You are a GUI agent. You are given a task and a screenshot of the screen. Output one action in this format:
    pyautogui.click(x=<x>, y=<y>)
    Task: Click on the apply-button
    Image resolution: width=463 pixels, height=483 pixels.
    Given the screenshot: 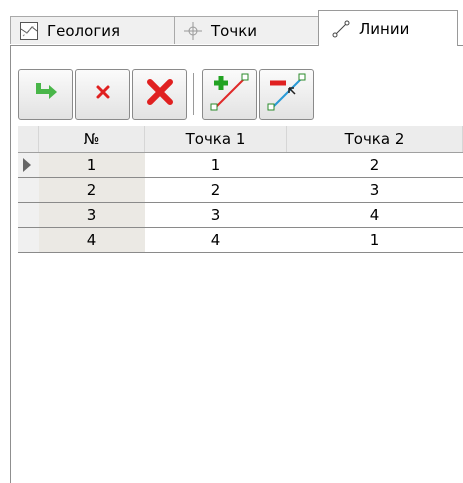 What is the action you would take?
    pyautogui.click(x=45, y=94)
    